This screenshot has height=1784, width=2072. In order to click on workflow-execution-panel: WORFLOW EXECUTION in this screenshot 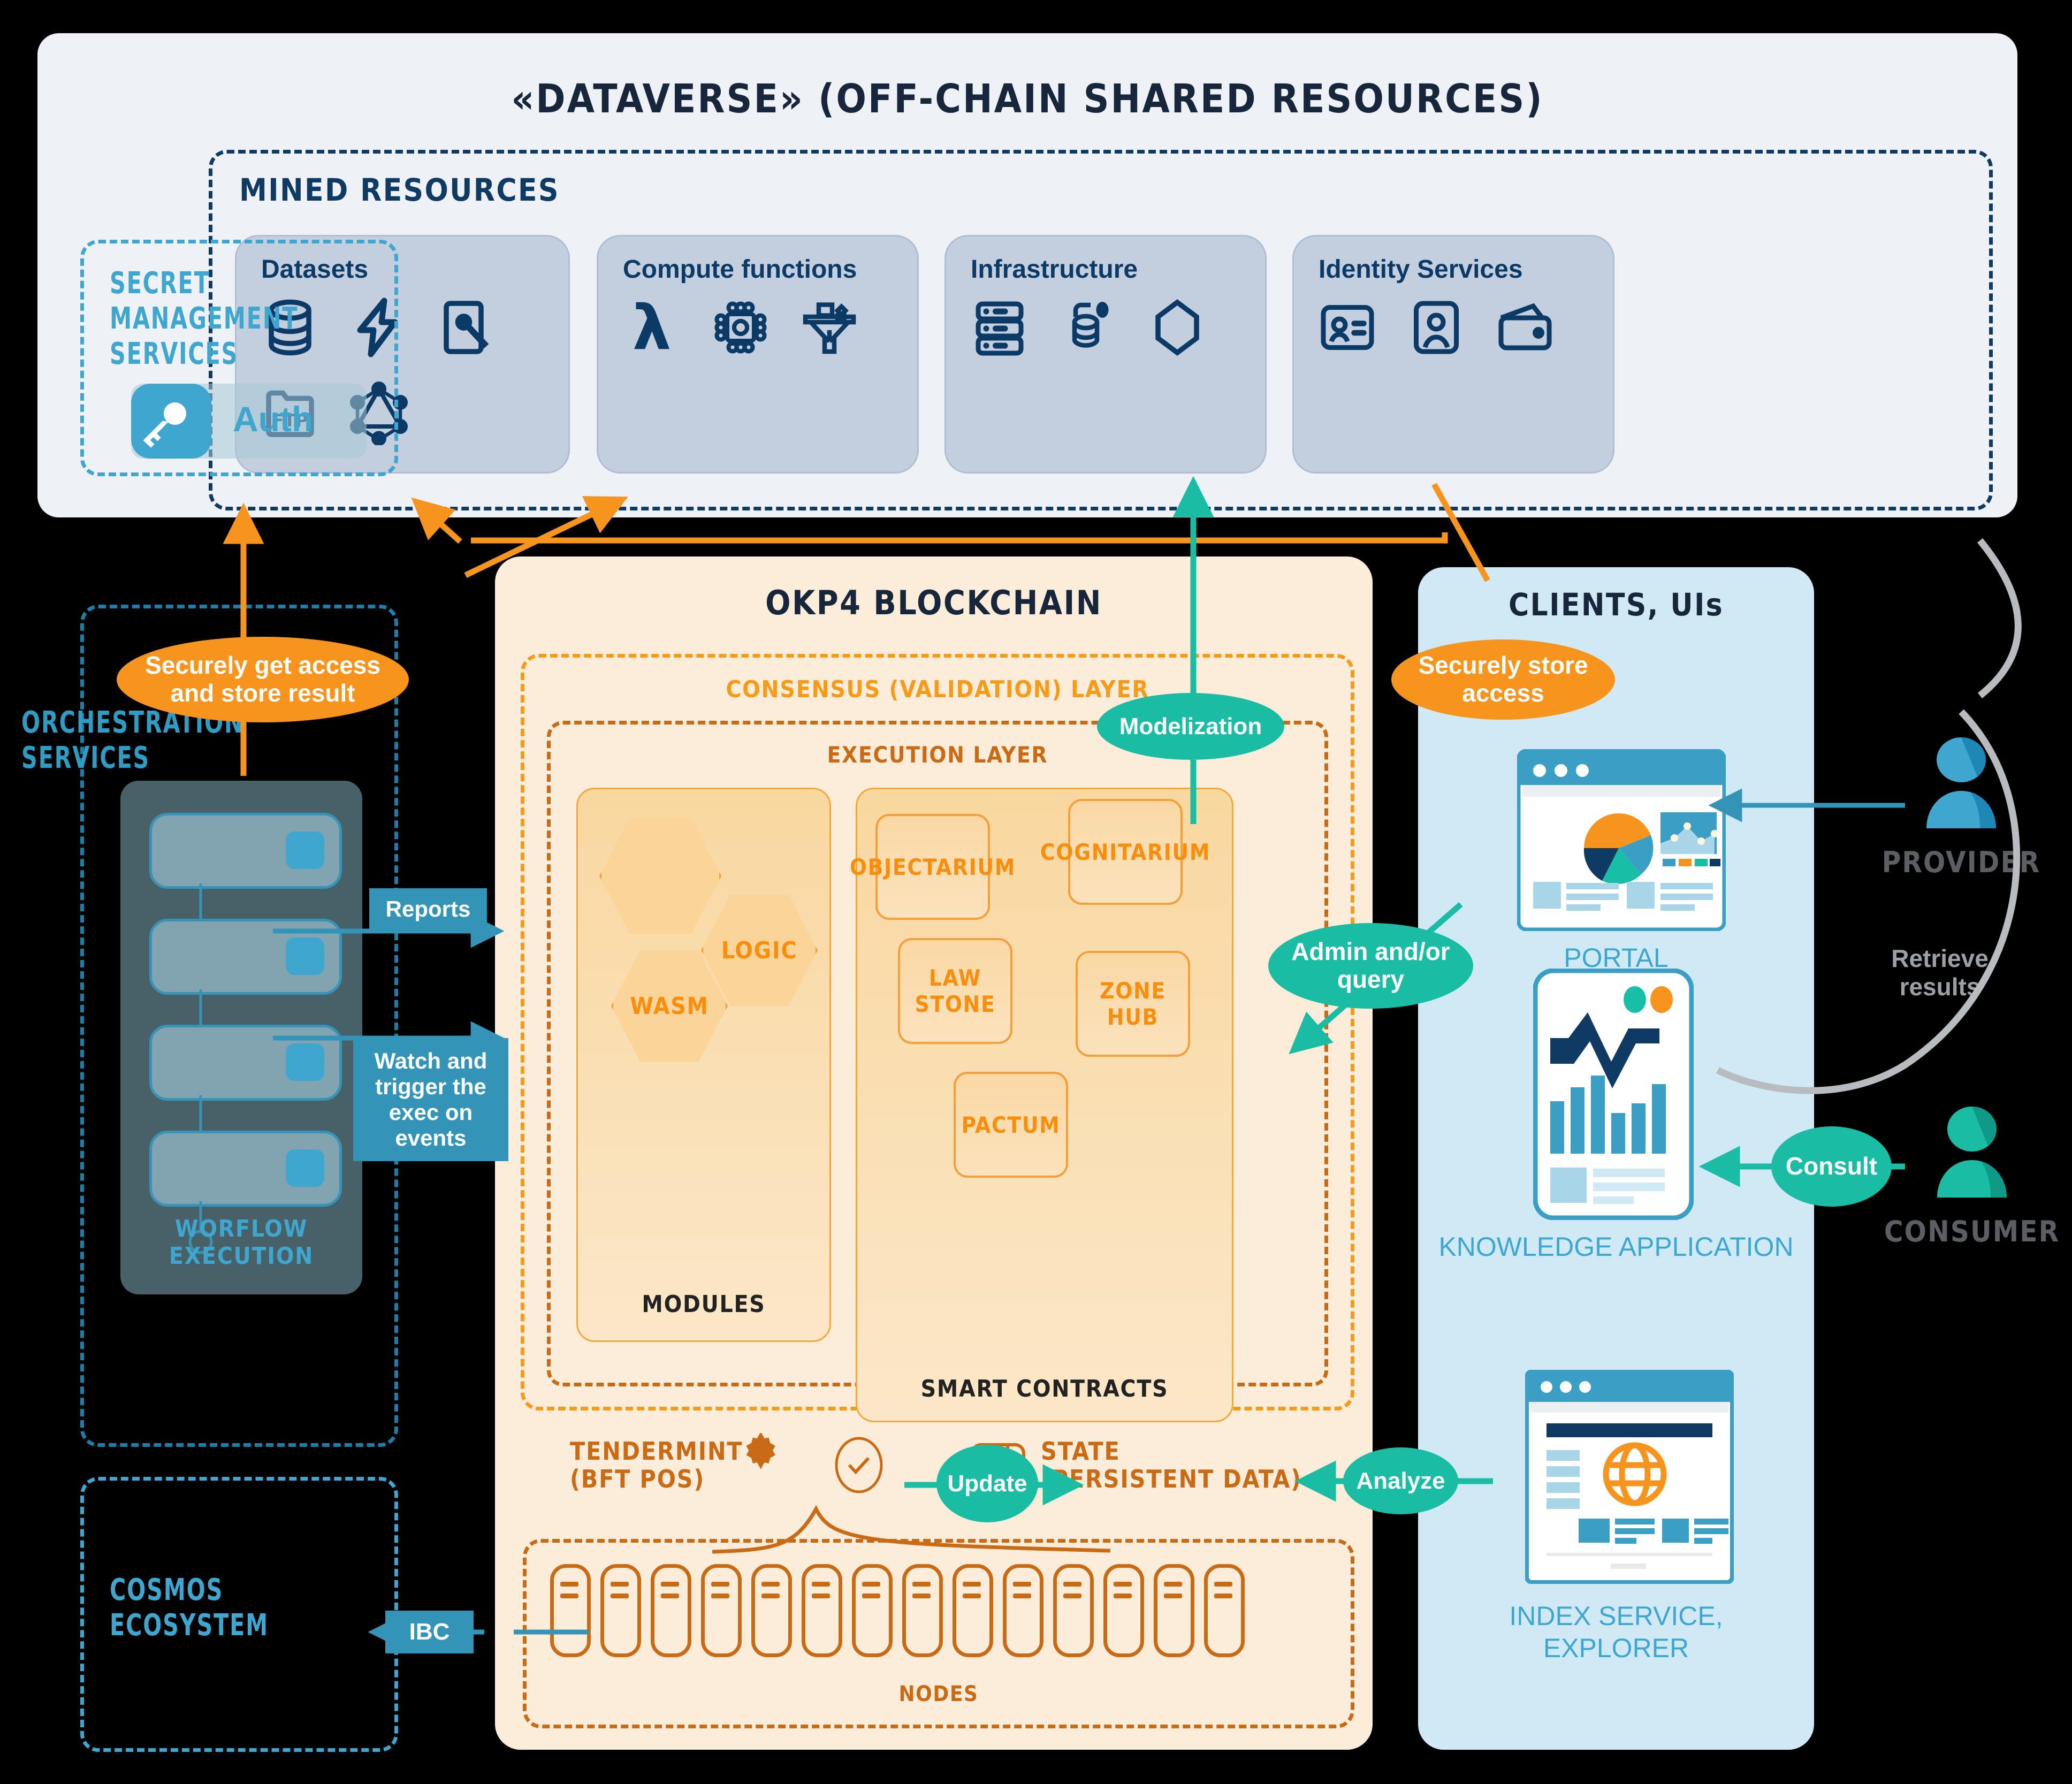, I will do `click(241, 1037)`.